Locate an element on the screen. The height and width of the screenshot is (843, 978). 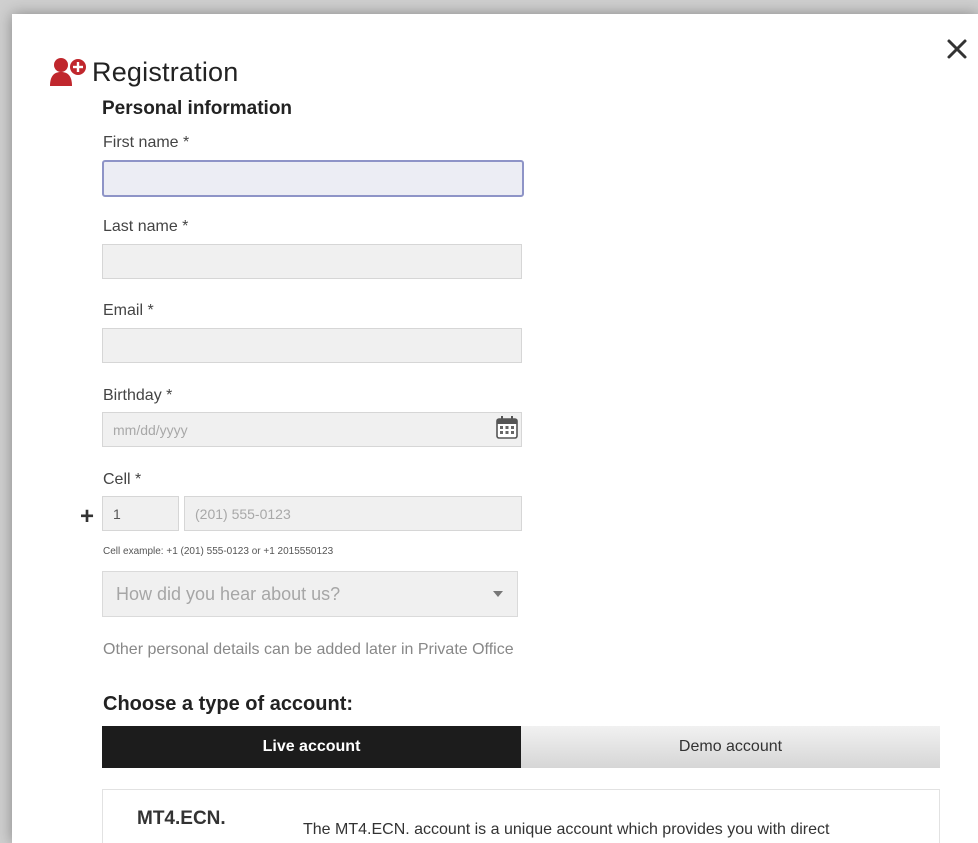
plus-prefix: + is located at coordinates (87, 516).